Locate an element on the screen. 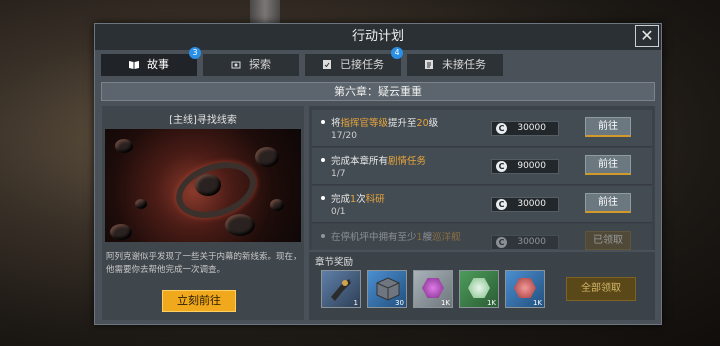 The image size is (720, 346). story-title: [主线]寻找线索 is located at coordinates (203, 120).